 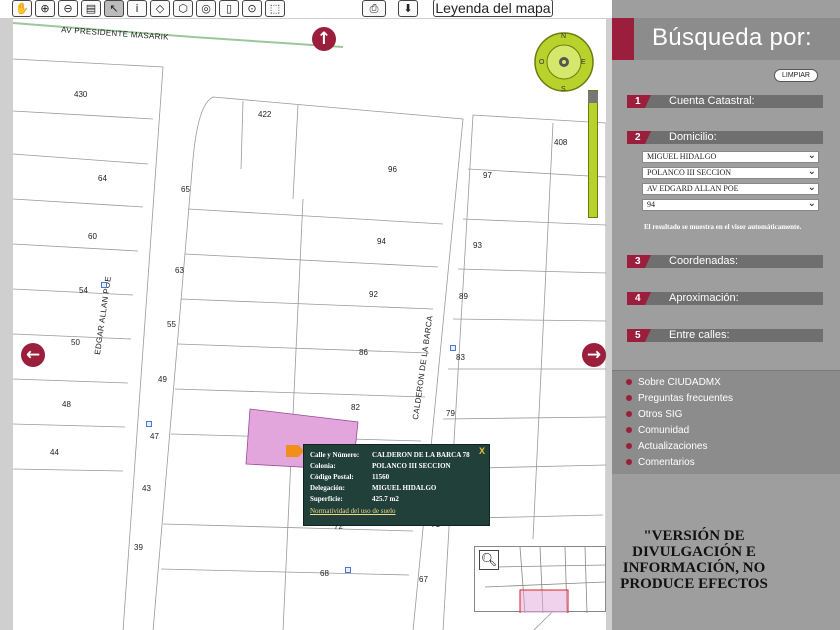 I want to click on popup-key: Colonia:, so click(x=323, y=466).